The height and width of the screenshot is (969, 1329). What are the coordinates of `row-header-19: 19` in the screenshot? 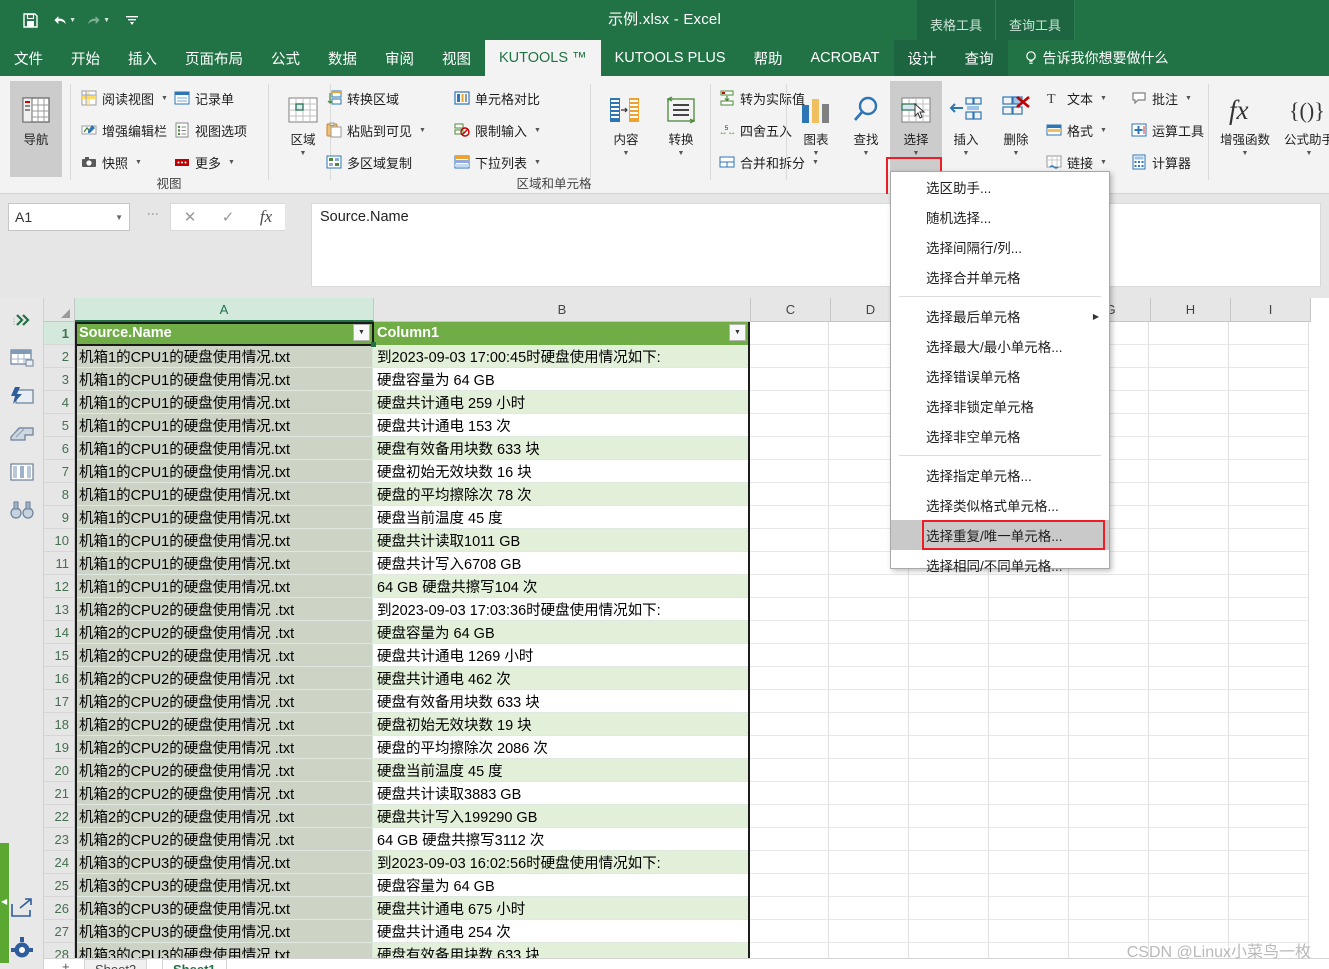 It's located at (59, 747).